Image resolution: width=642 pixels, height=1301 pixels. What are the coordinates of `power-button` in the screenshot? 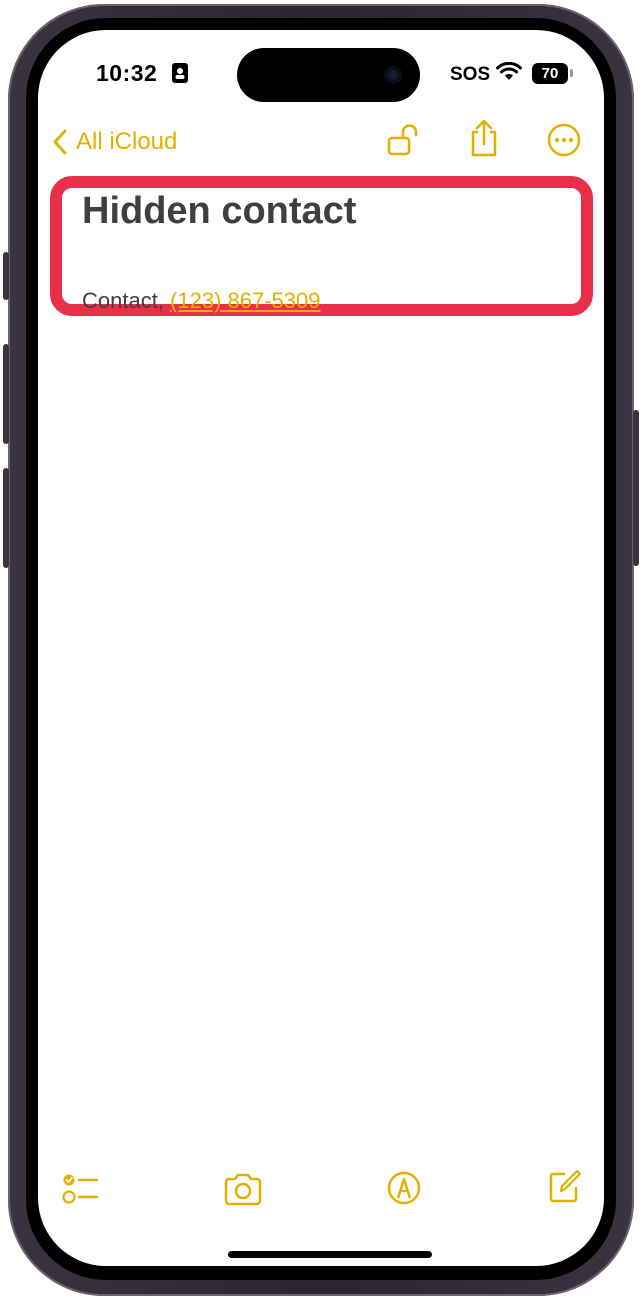 It's located at (636, 488).